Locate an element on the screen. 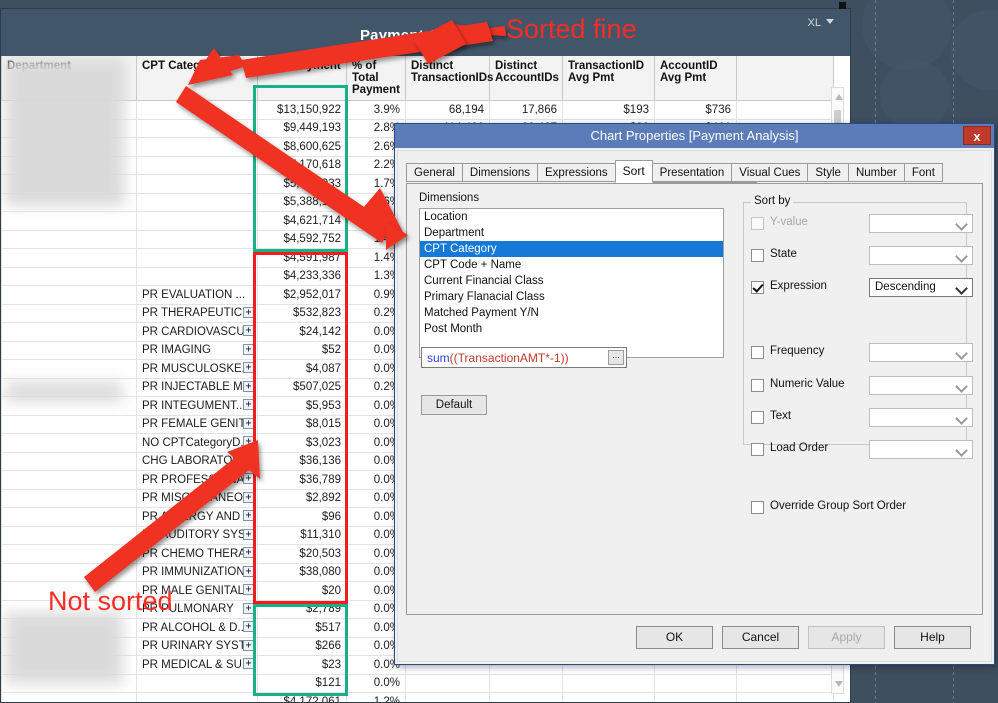 This screenshot has height=703, width=998. cell-cpt-category: PR ALLERGY AND ... + is located at coordinates (197, 517).